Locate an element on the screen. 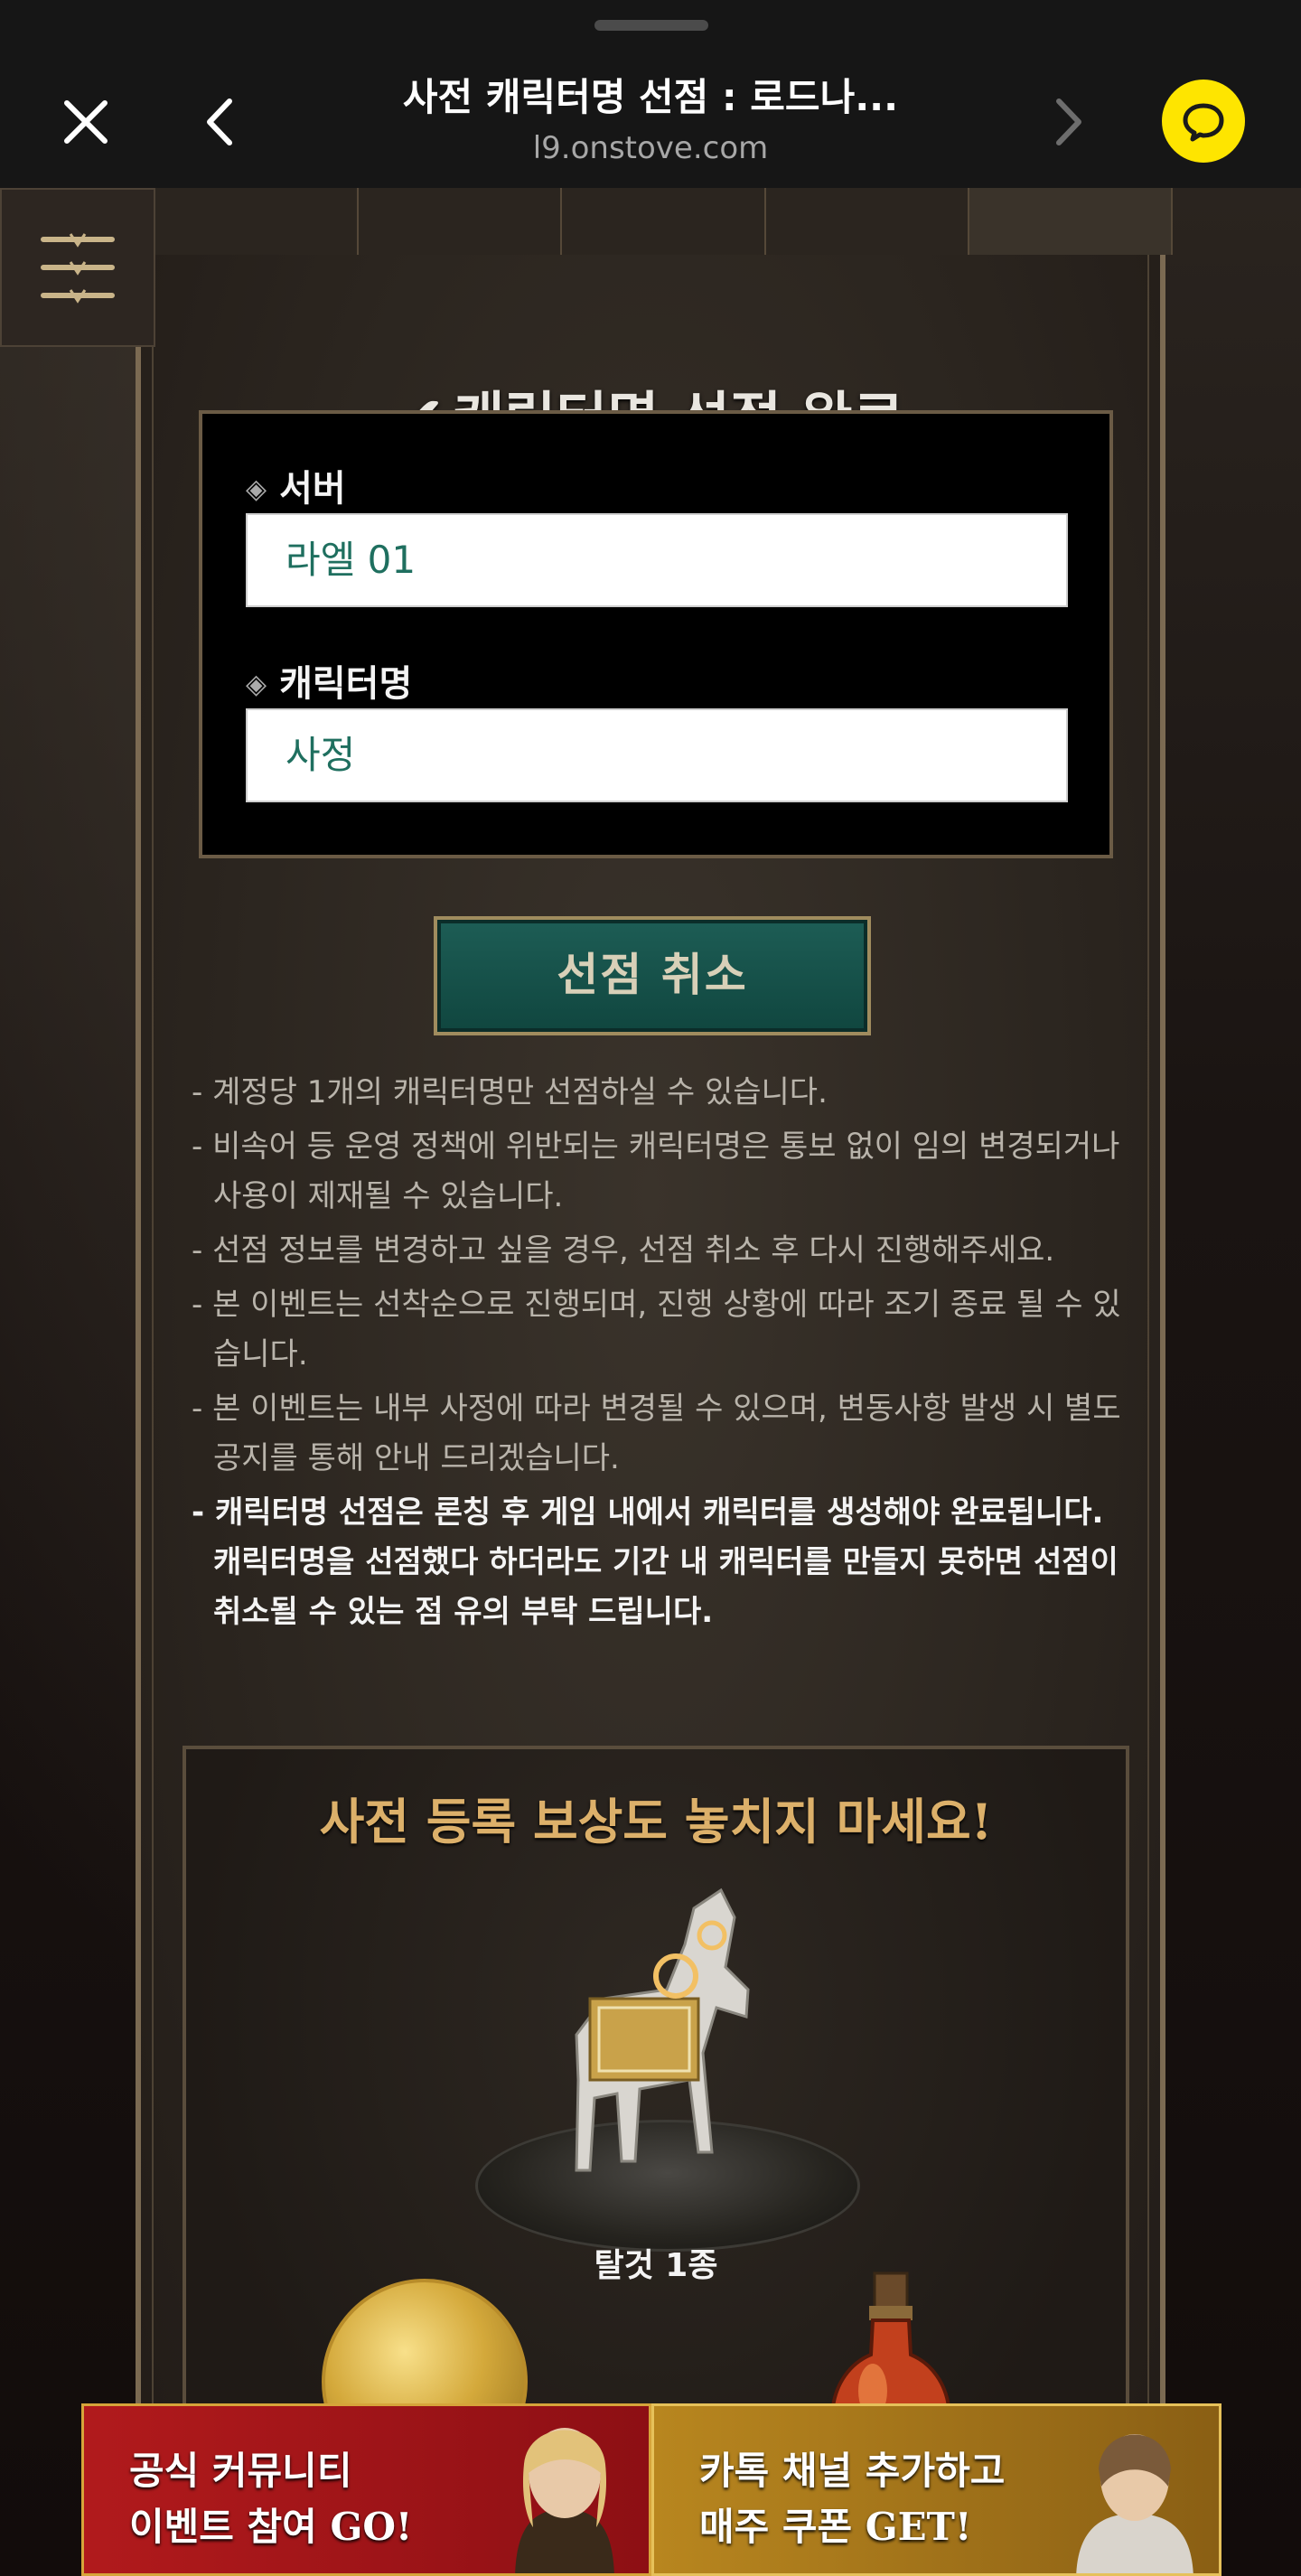  banner-line: 공식 커뮤니티 is located at coordinates (240, 2471).